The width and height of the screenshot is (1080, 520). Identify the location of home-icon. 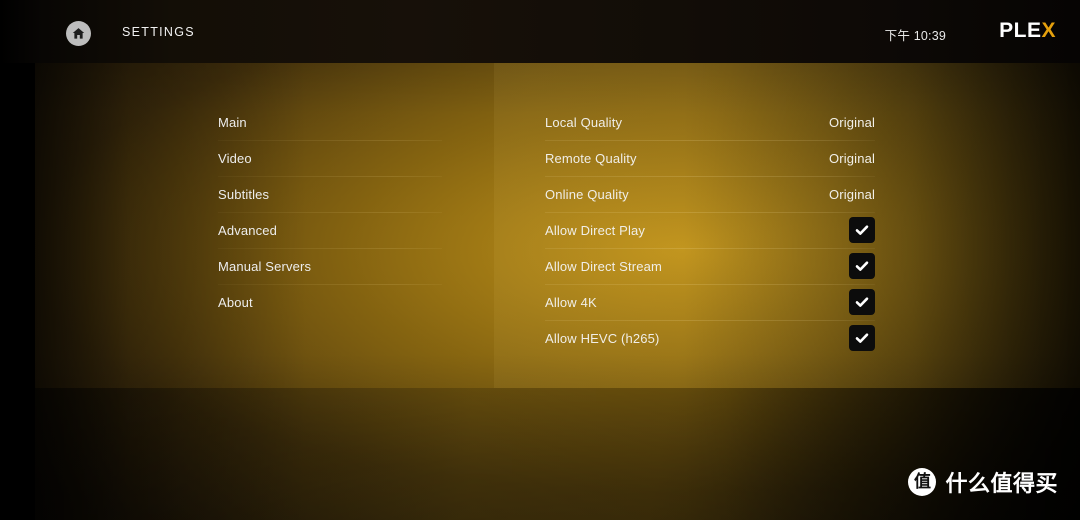
(78, 33).